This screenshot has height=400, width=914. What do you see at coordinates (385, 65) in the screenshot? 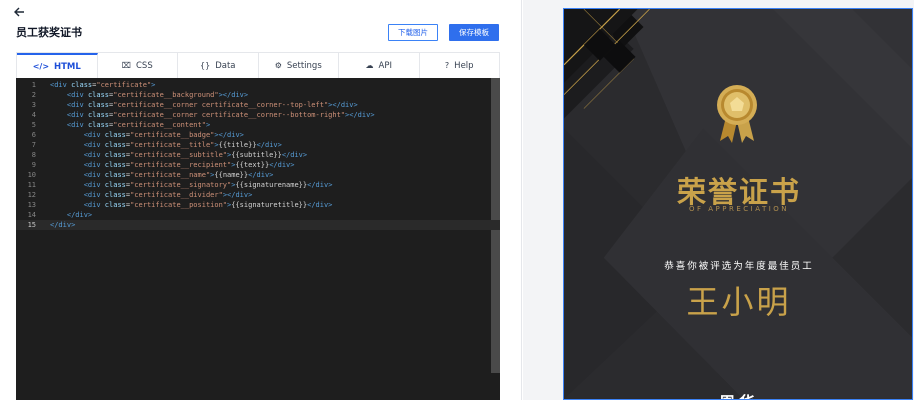
I see `tab-label: API` at bounding box center [385, 65].